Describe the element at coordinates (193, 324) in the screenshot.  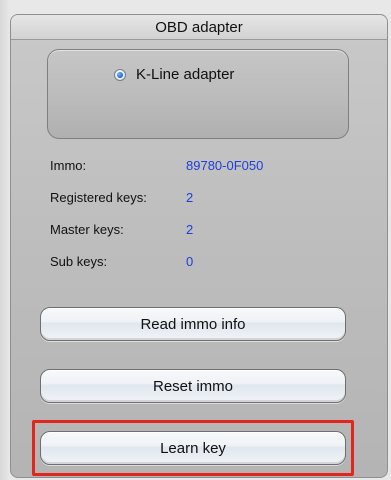
I see `read-immo-info-button: Read immo info` at that location.